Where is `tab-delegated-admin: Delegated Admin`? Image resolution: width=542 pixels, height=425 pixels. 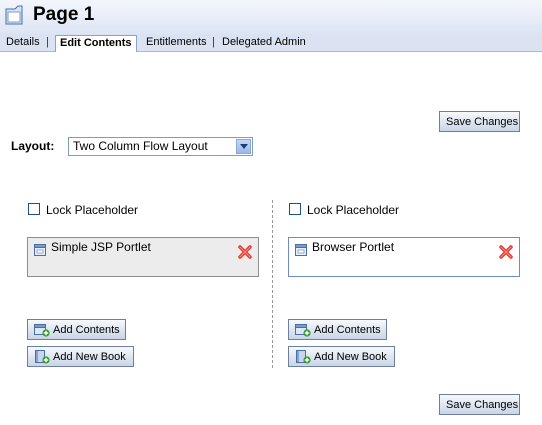
tab-delegated-admin: Delegated Admin is located at coordinates (264, 42).